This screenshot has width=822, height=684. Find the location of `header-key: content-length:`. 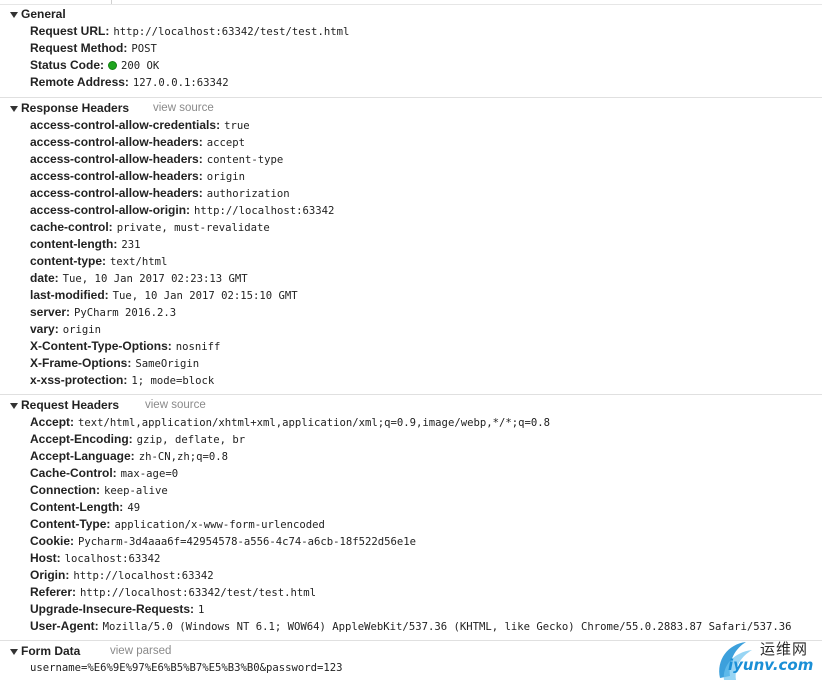

header-key: content-length: is located at coordinates (74, 244).